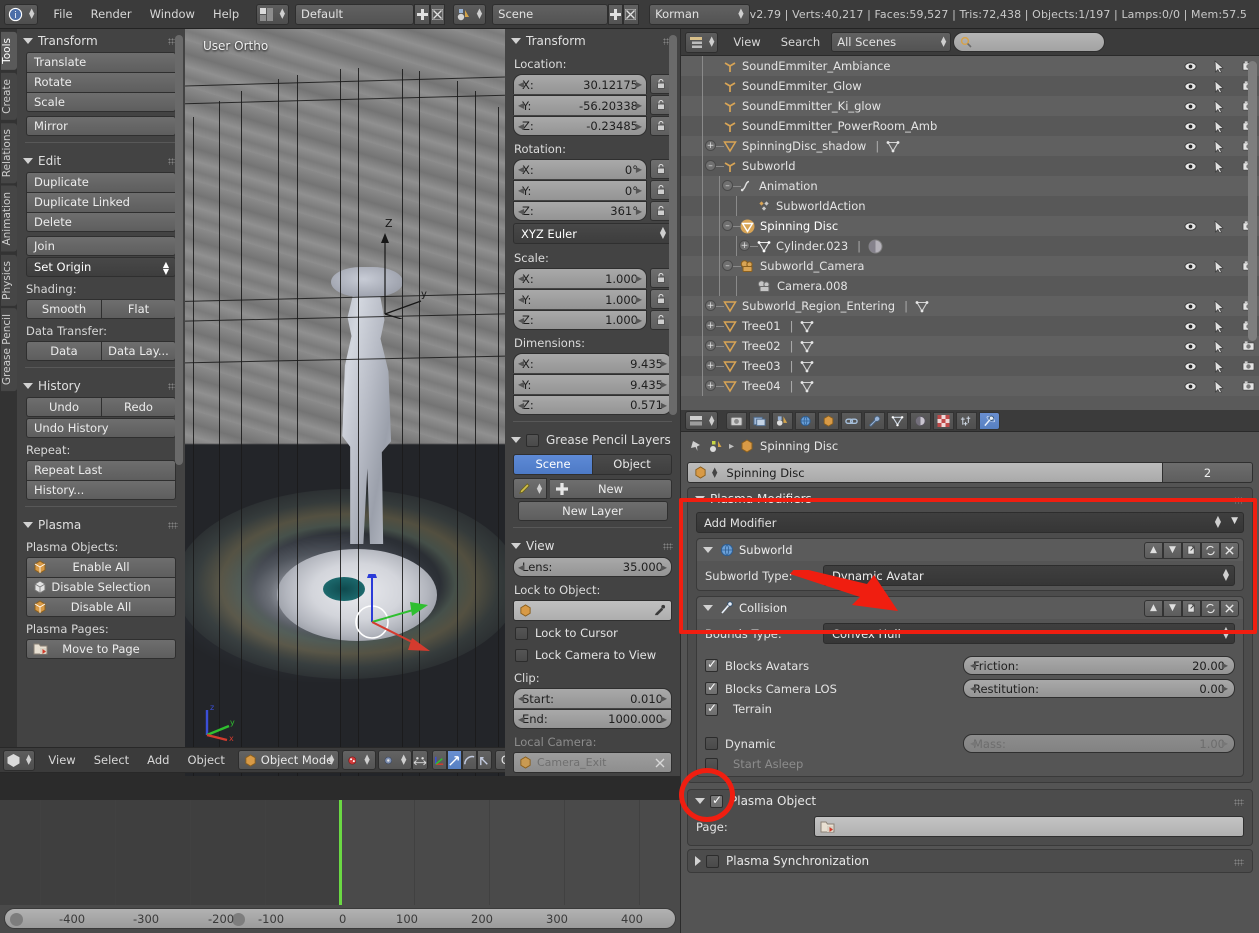 This screenshot has height=933, width=1259. What do you see at coordinates (550, 14) in the screenshot?
I see `scene-select: Scene` at bounding box center [550, 14].